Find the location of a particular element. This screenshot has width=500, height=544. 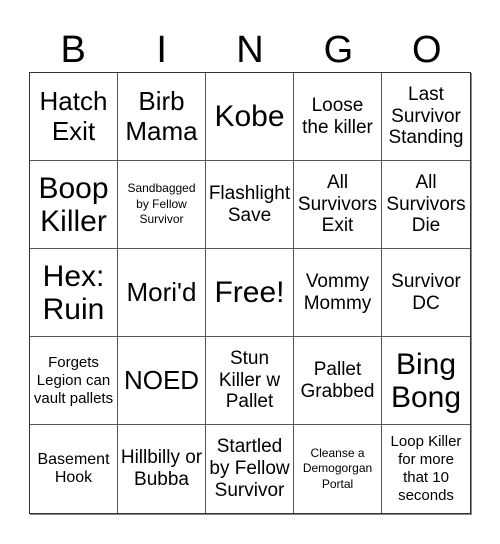

bingo-cell: Basement Hook is located at coordinates (74, 469).